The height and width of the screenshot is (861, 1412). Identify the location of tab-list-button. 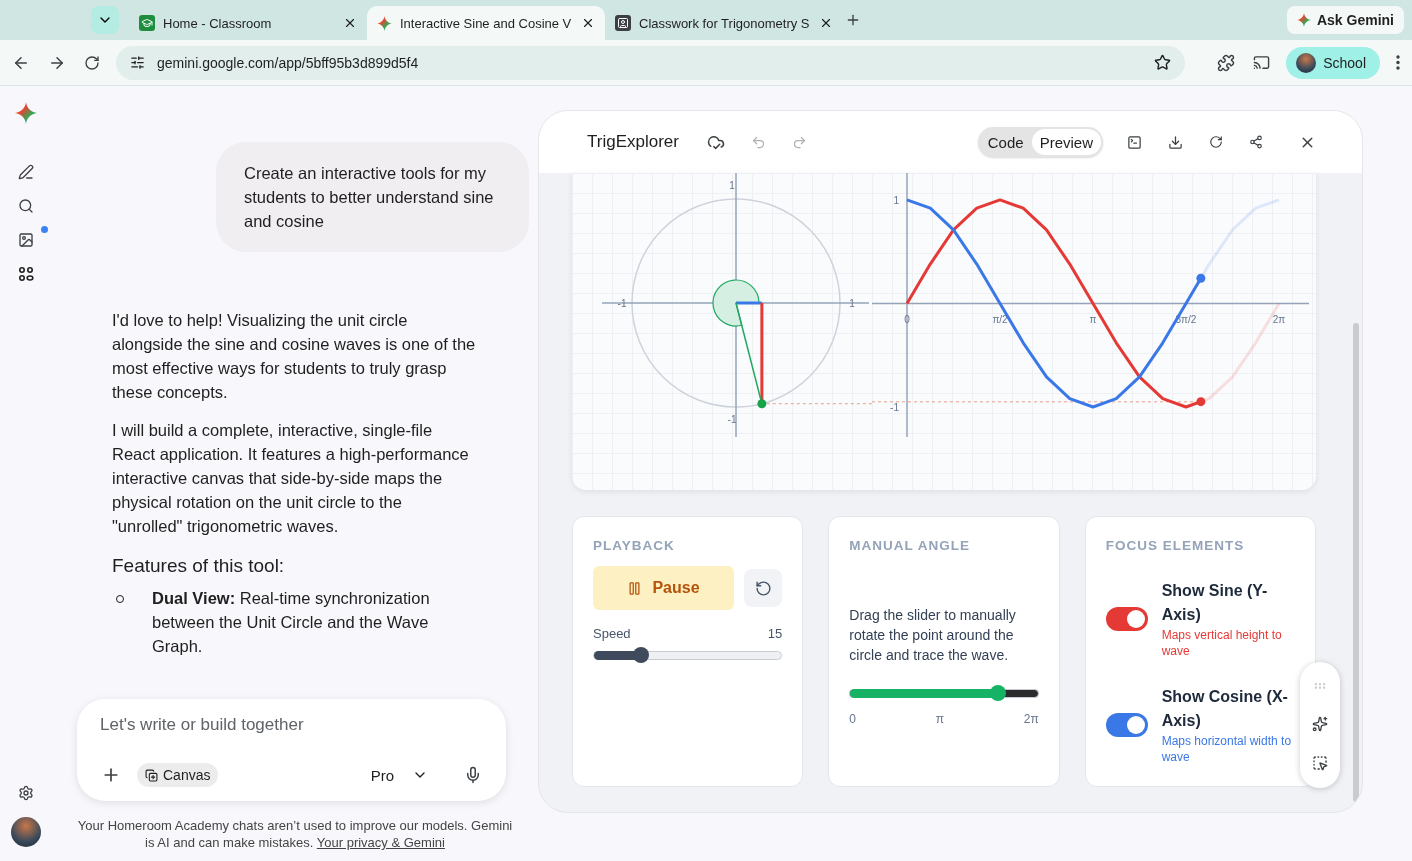
(105, 20).